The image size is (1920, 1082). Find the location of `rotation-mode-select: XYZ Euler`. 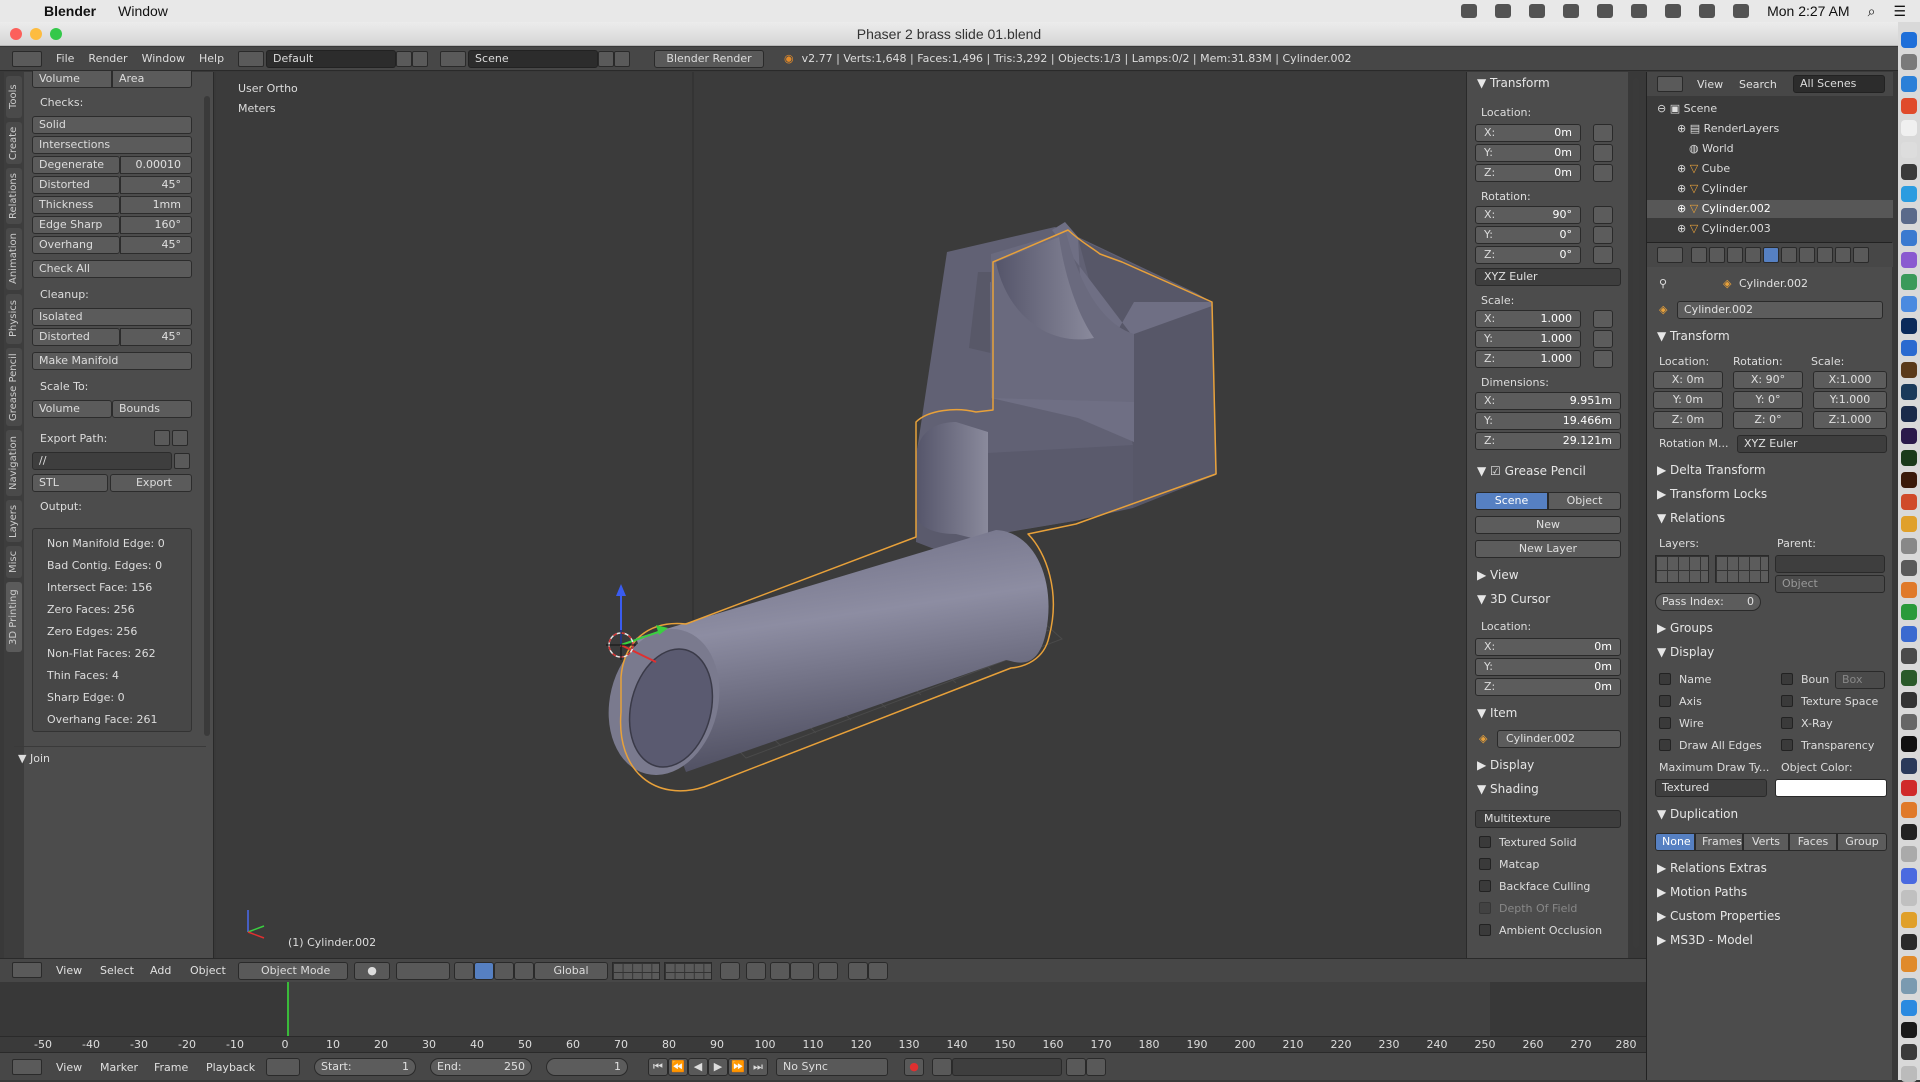

rotation-mode-select: XYZ Euler is located at coordinates (1812, 444).